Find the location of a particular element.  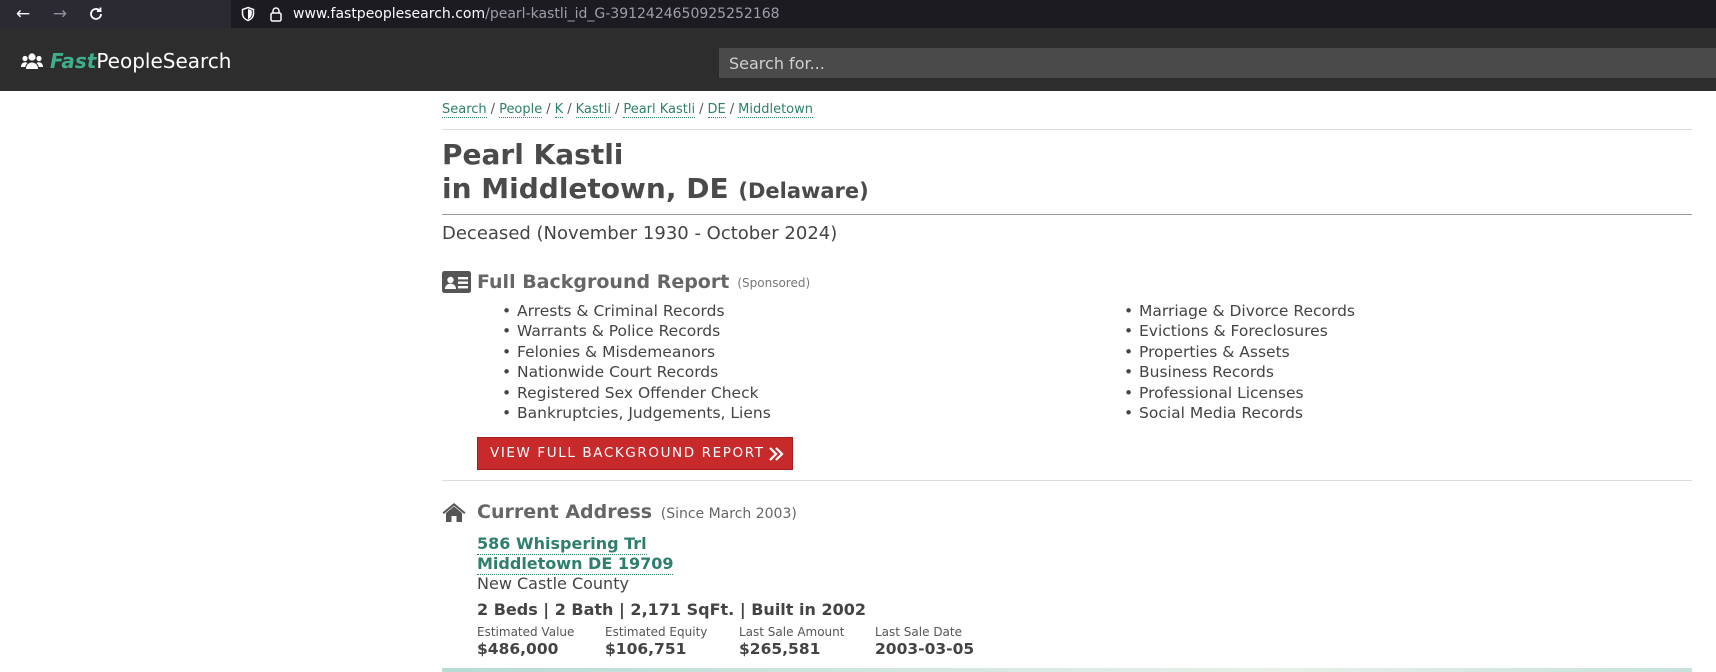

stat-estimated-equity: Estimated Equity $106,751 is located at coordinates (656, 642).